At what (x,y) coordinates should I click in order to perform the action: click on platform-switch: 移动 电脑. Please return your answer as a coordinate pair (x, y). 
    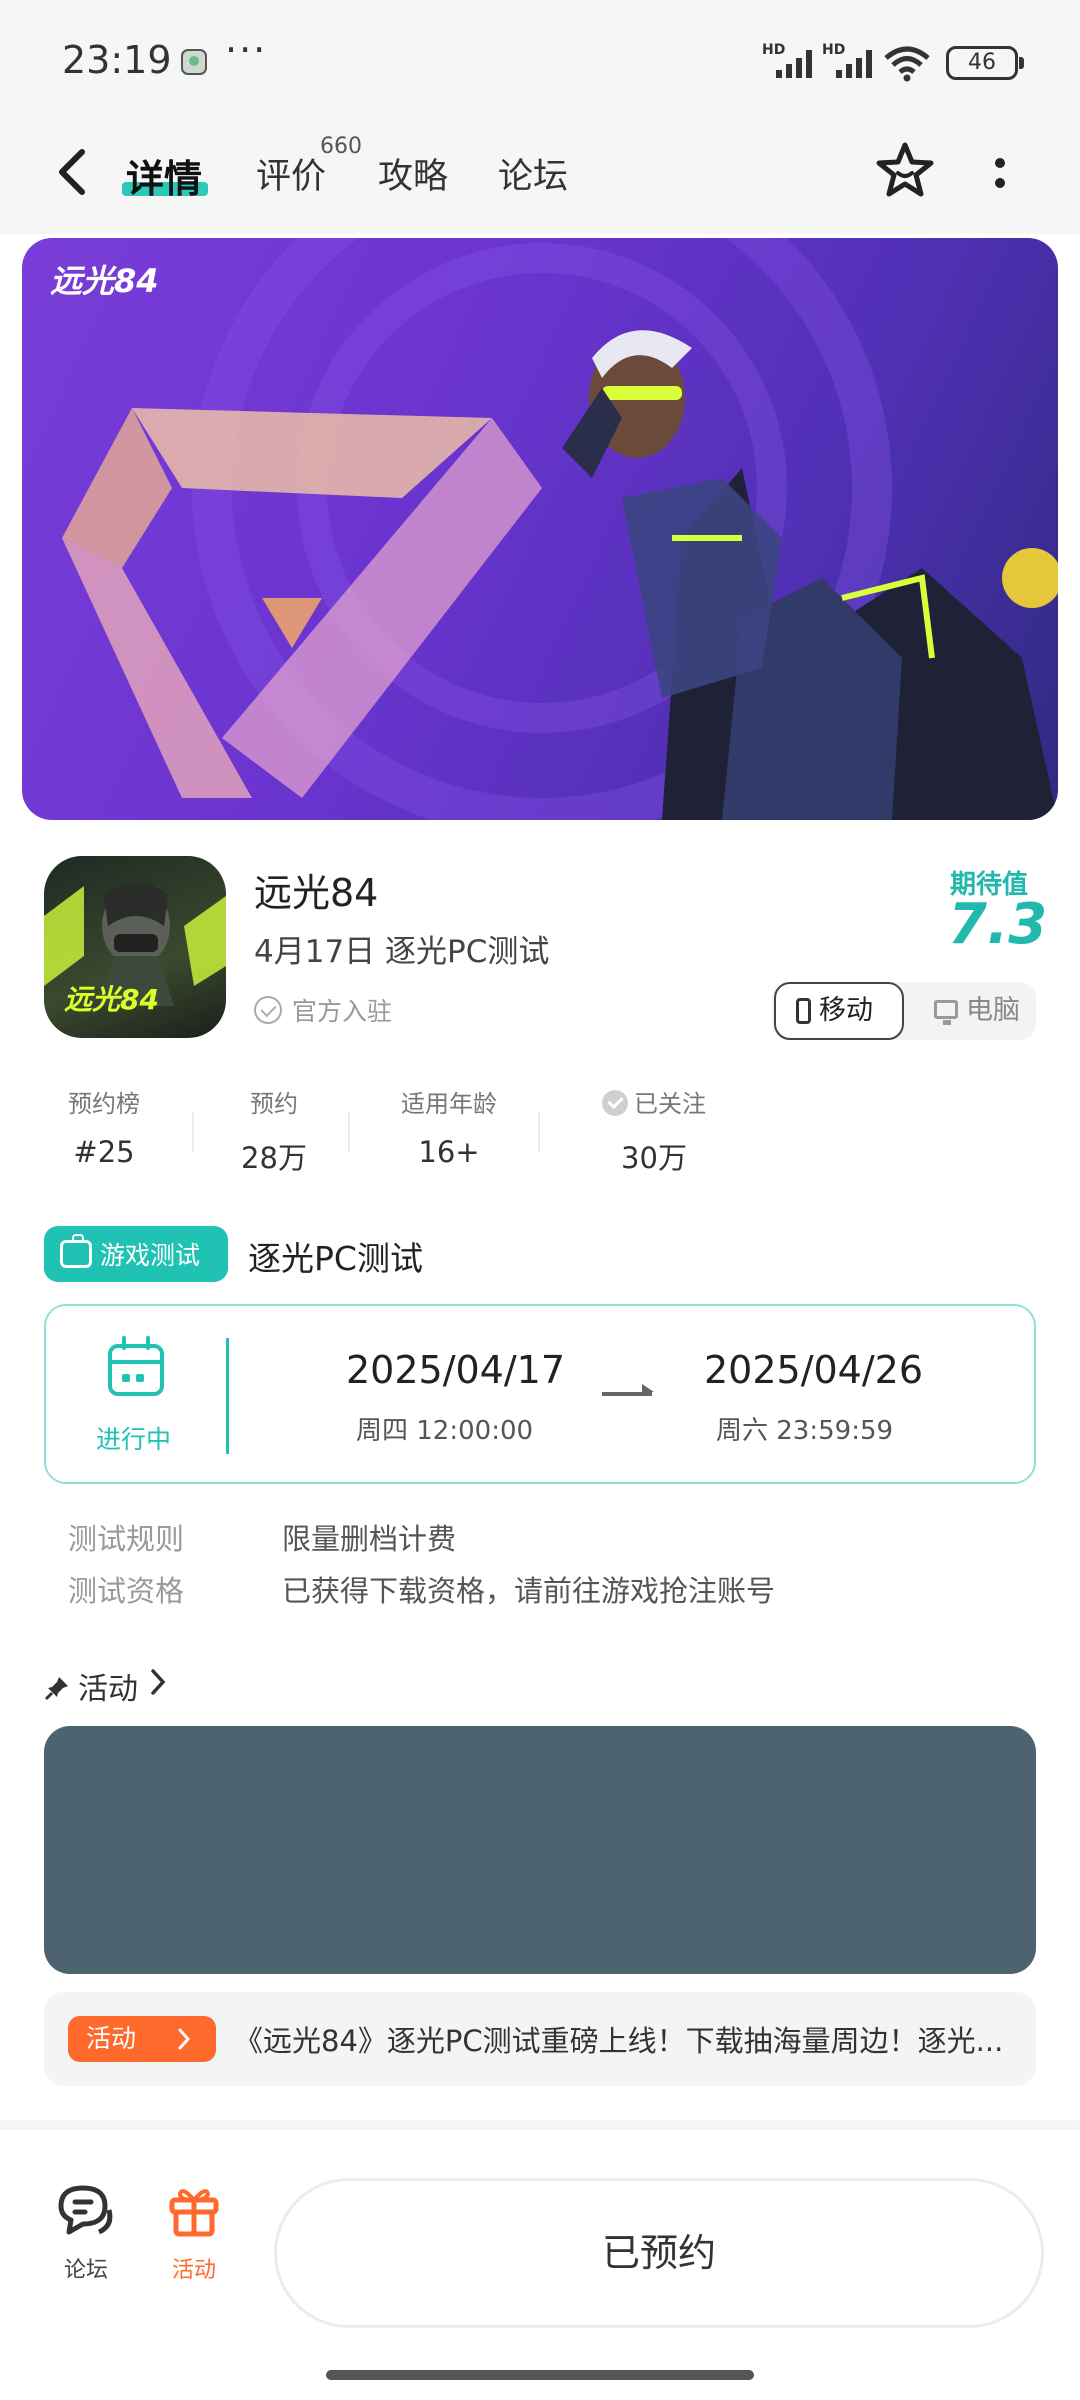
    Looking at the image, I should click on (904, 1011).